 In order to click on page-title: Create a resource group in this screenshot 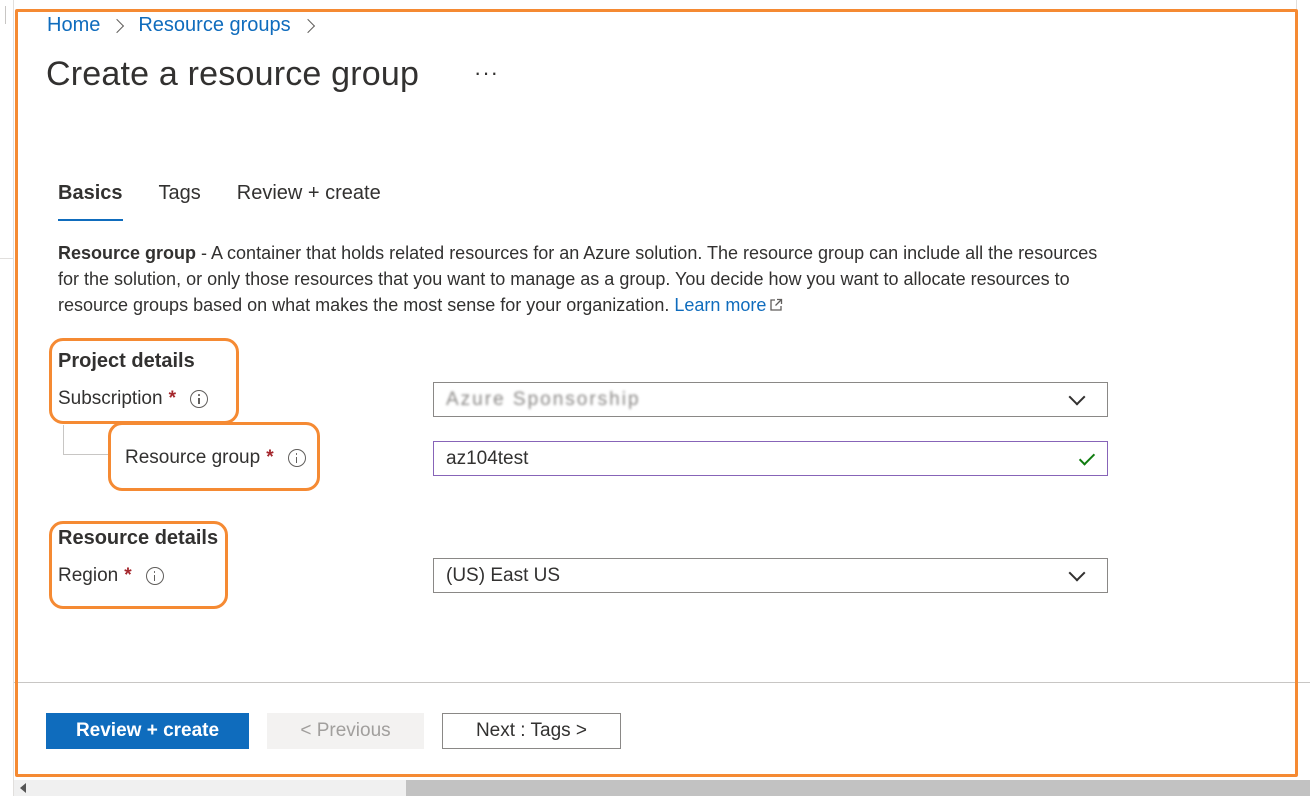, I will do `click(233, 74)`.